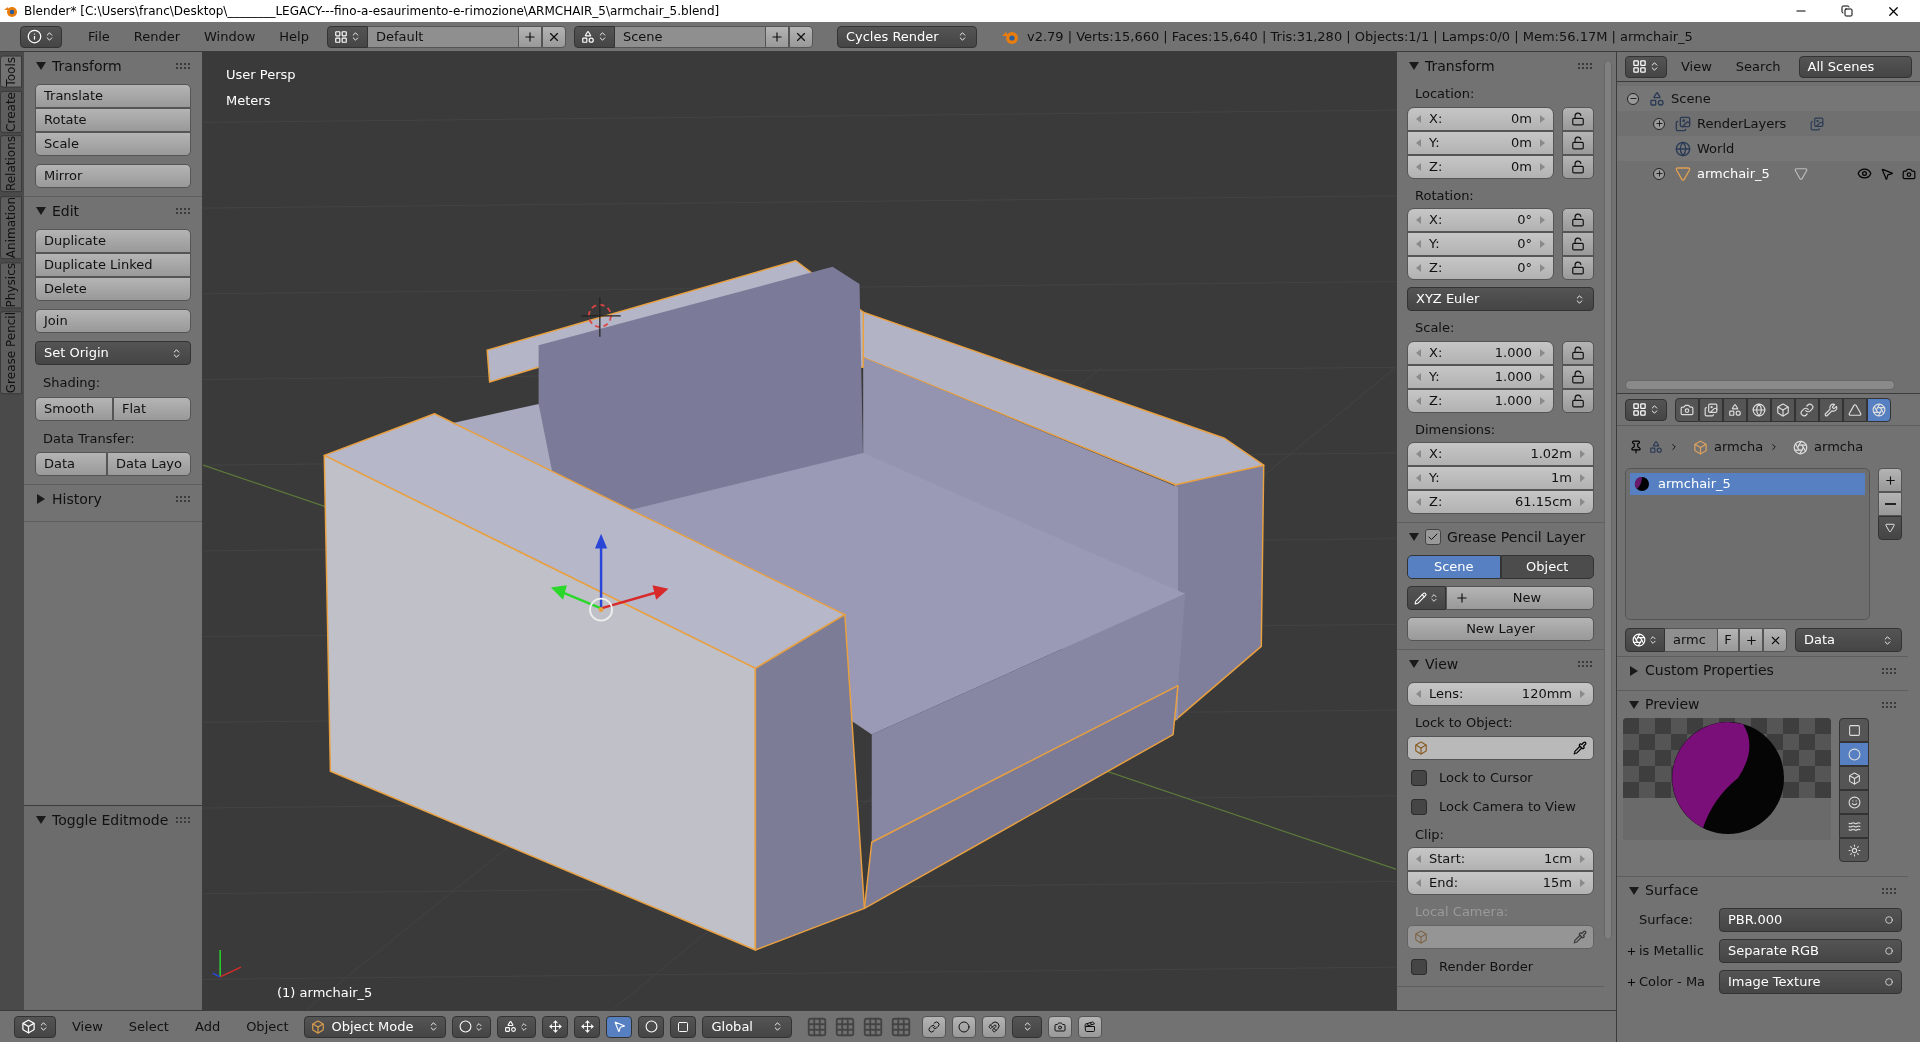 The width and height of the screenshot is (1920, 1042). Describe the element at coordinates (110, 820) in the screenshot. I see `panel-title: Toggle Editmode` at that location.